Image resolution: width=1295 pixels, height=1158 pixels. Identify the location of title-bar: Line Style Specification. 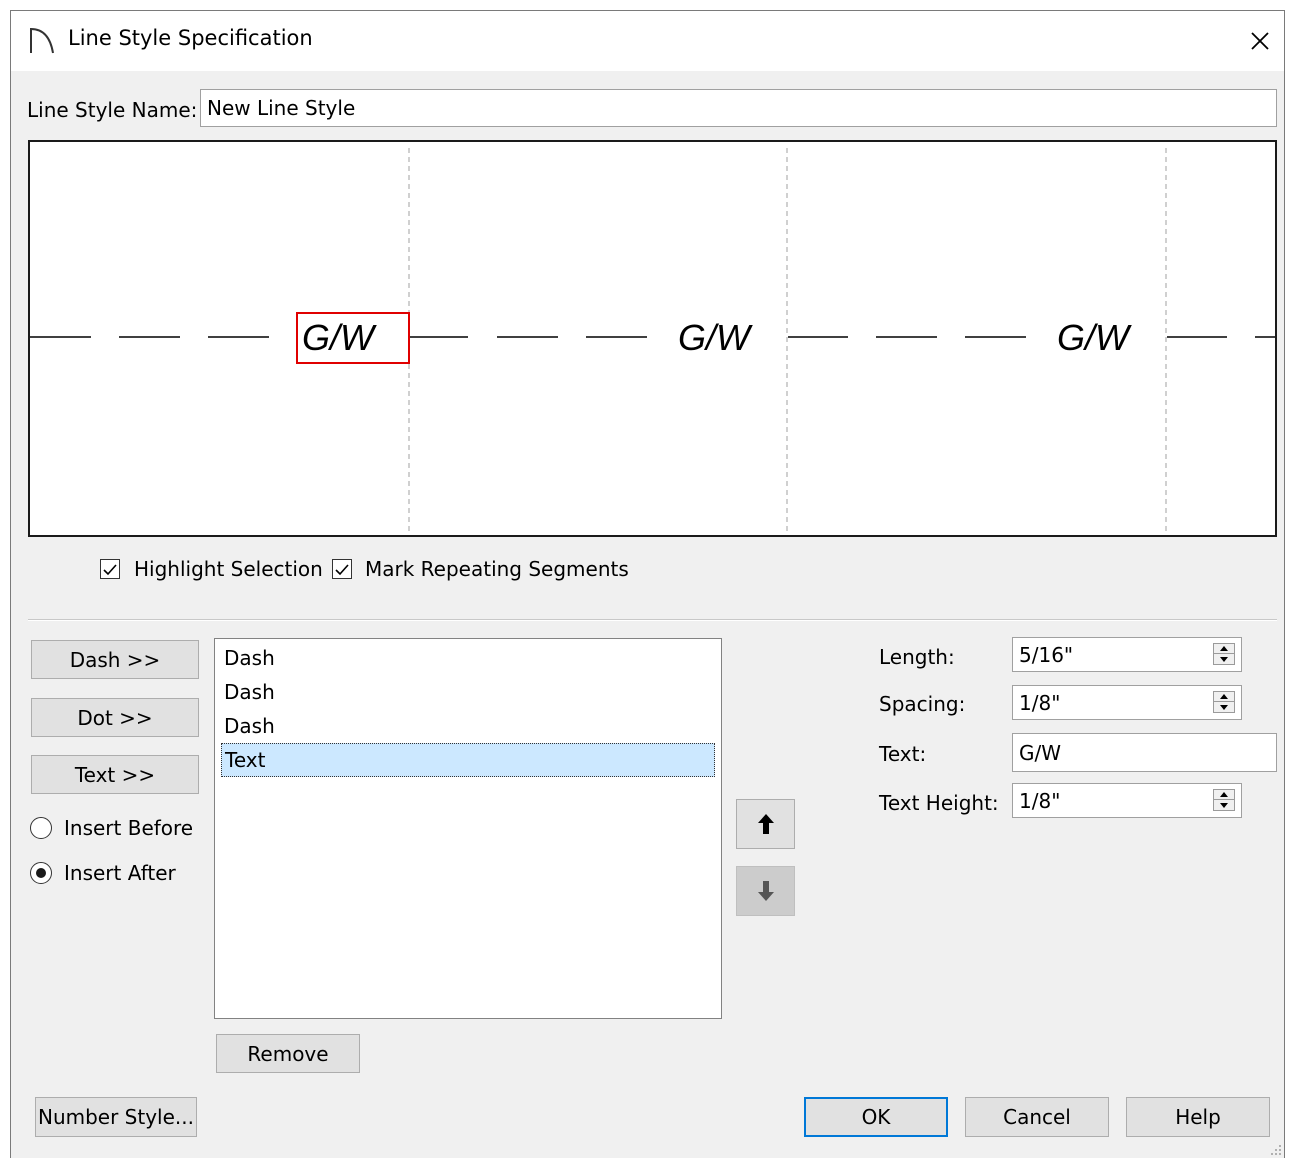
(647, 41).